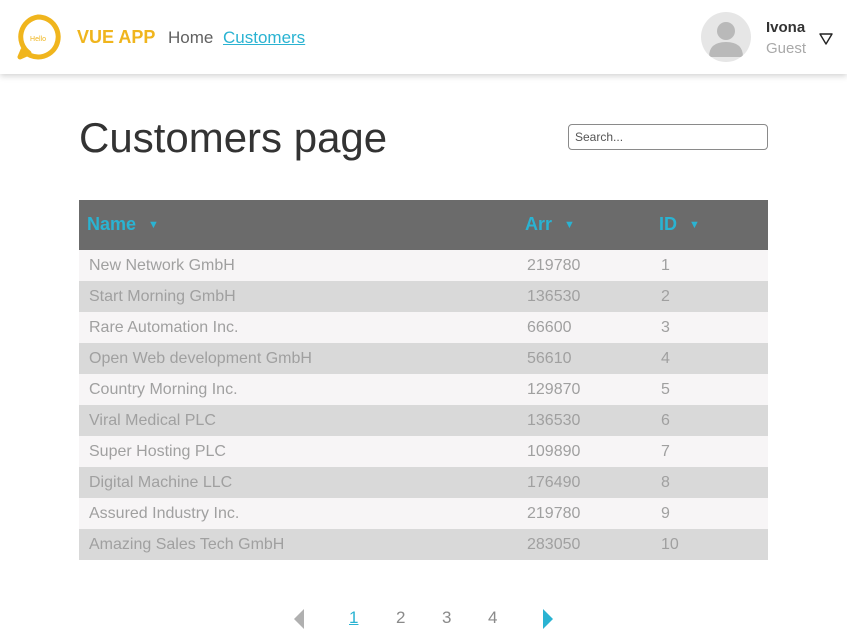  I want to click on cell-id: 5, so click(665, 389).